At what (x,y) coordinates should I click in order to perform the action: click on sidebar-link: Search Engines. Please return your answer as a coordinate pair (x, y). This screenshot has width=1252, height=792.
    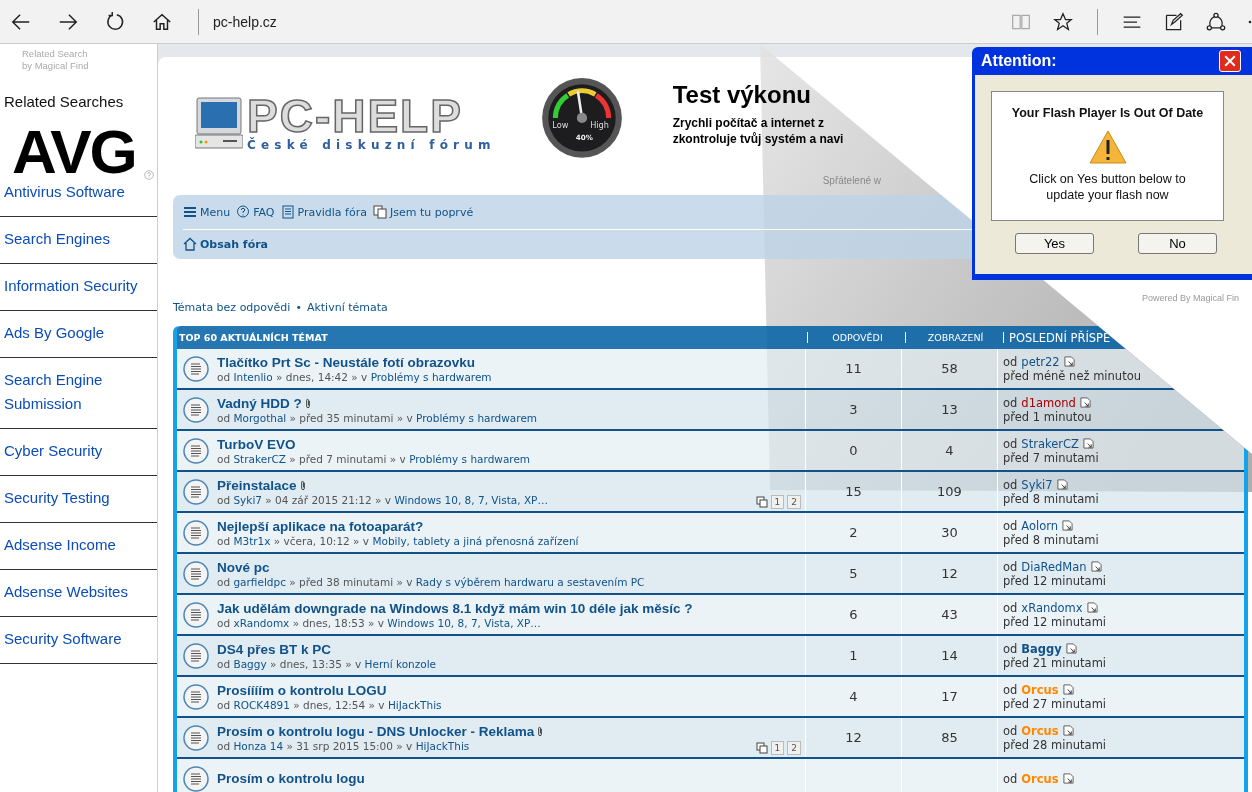
    Looking at the image, I should click on (78, 240).